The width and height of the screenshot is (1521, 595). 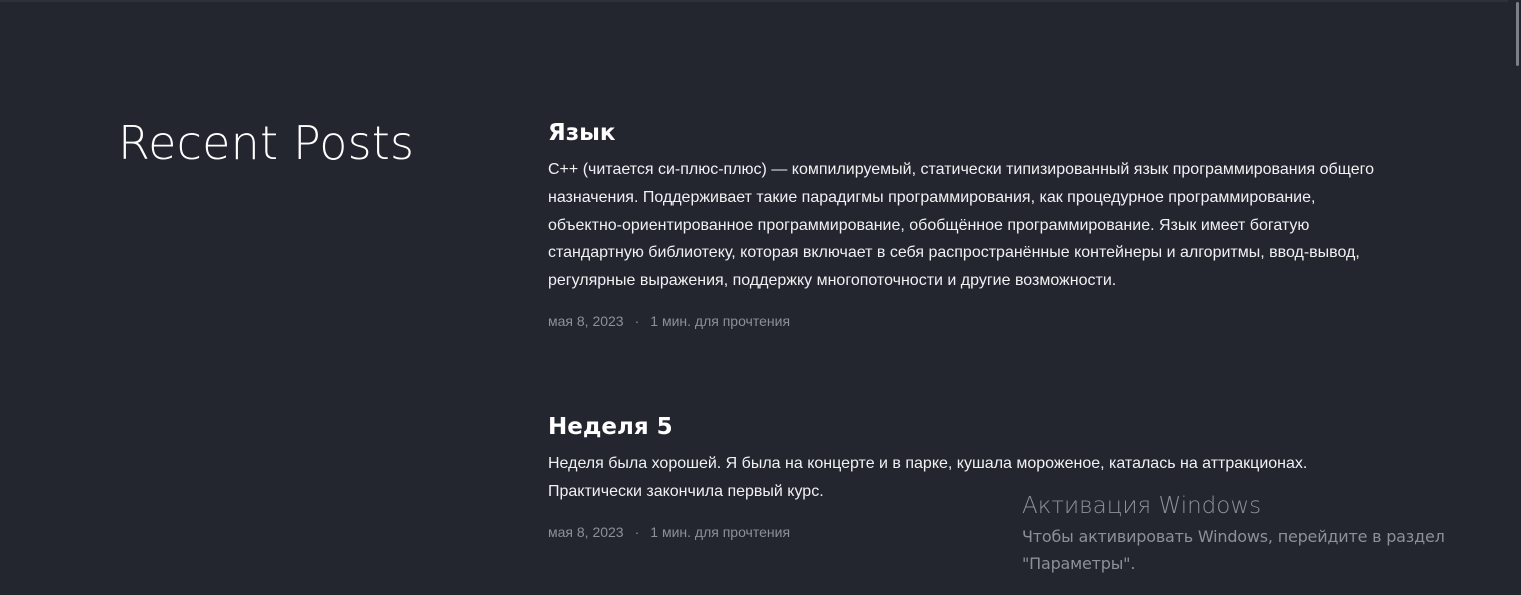 What do you see at coordinates (963, 133) in the screenshot?
I see `post-title-link: Язык` at bounding box center [963, 133].